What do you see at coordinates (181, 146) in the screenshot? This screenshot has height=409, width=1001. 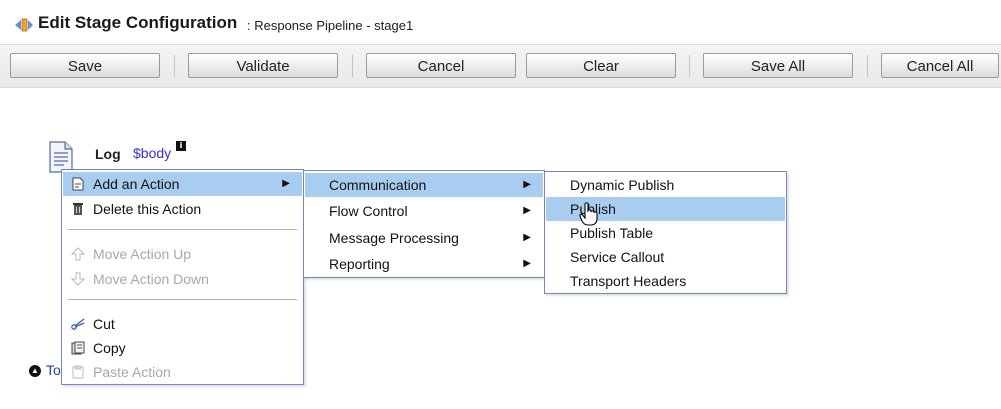 I see `info-icon: i` at bounding box center [181, 146].